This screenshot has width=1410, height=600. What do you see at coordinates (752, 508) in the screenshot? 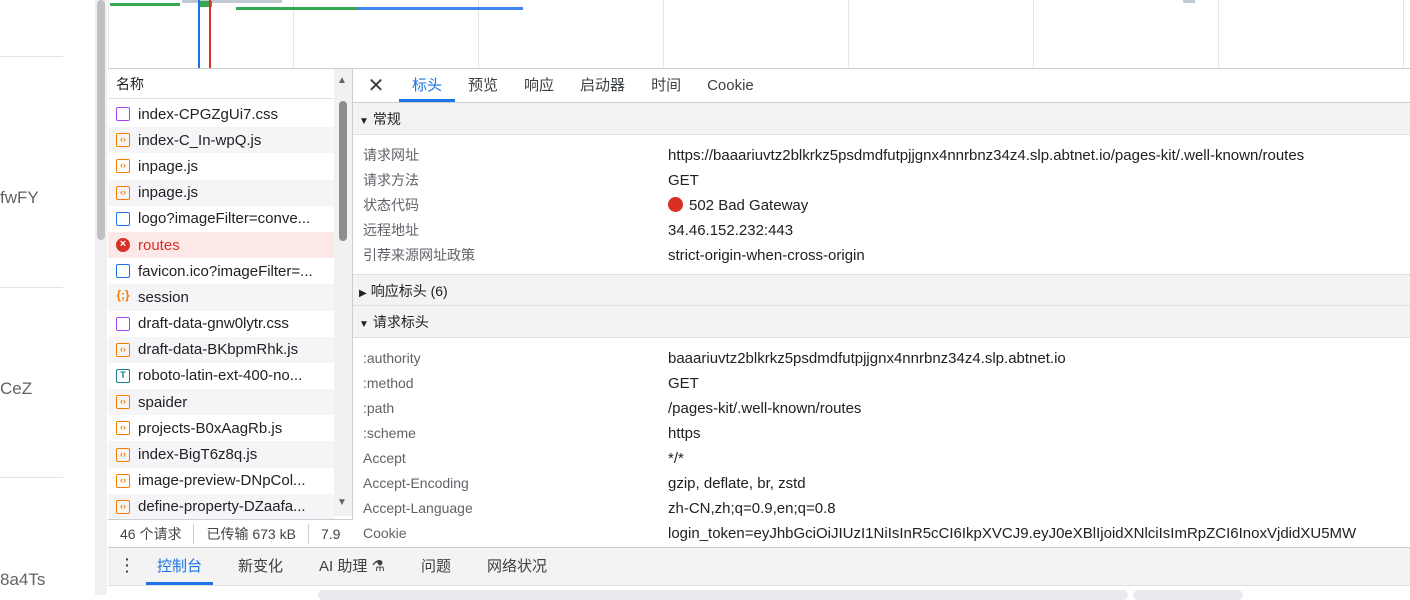
I see `header-value: zh-CN,zh;q=0.9,en;q=0.8` at bounding box center [752, 508].